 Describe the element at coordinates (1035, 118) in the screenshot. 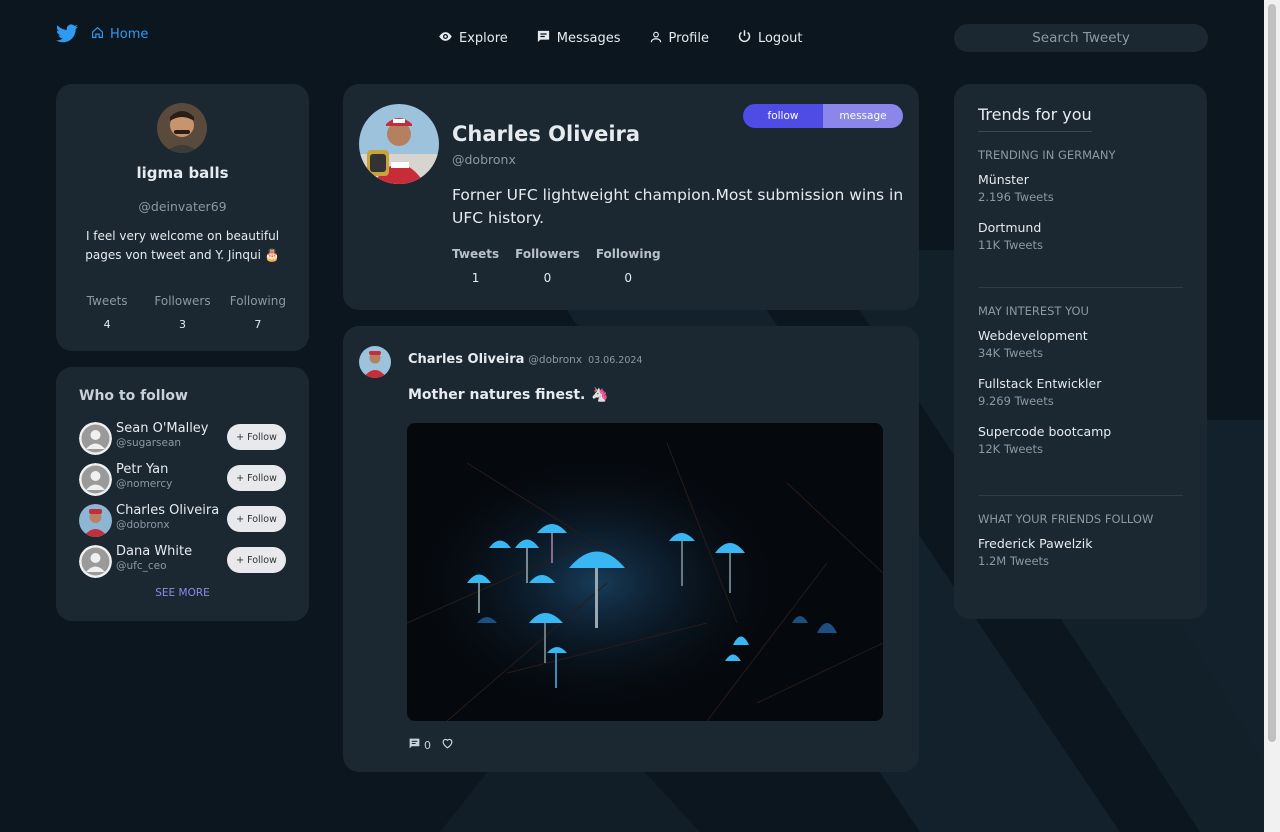

I see `trends-title: Trends for you` at that location.